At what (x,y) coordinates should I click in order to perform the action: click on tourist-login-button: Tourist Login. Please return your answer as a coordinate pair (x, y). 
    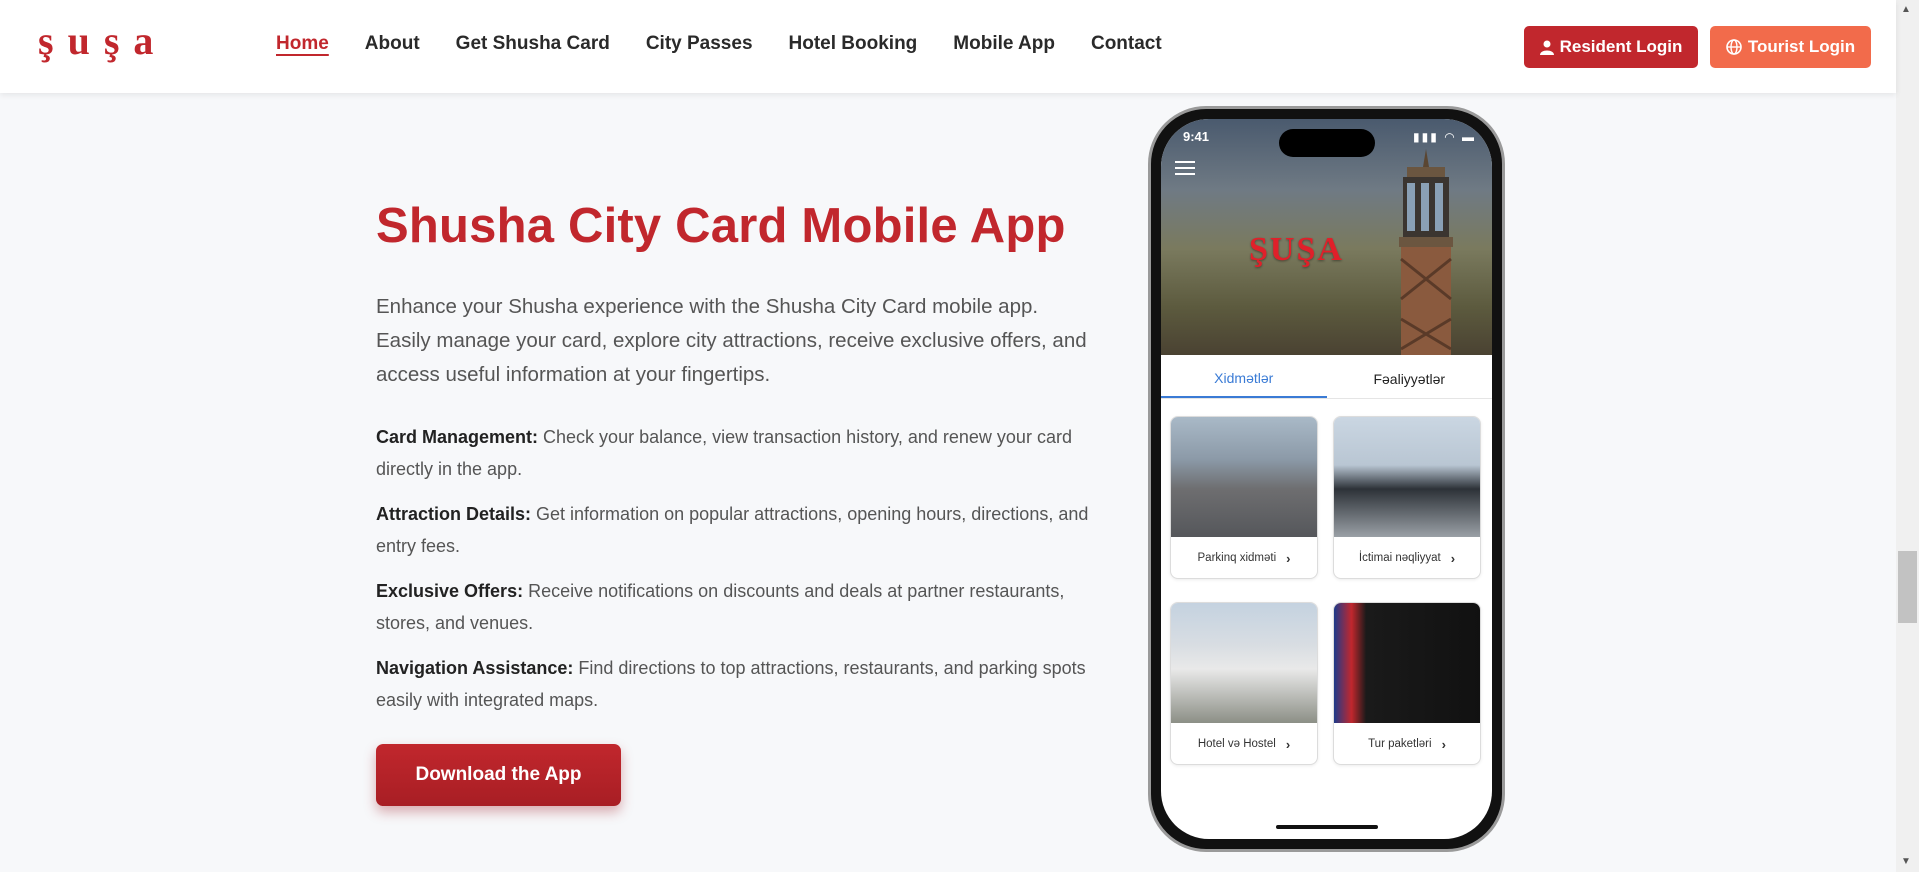
    Looking at the image, I should click on (1790, 47).